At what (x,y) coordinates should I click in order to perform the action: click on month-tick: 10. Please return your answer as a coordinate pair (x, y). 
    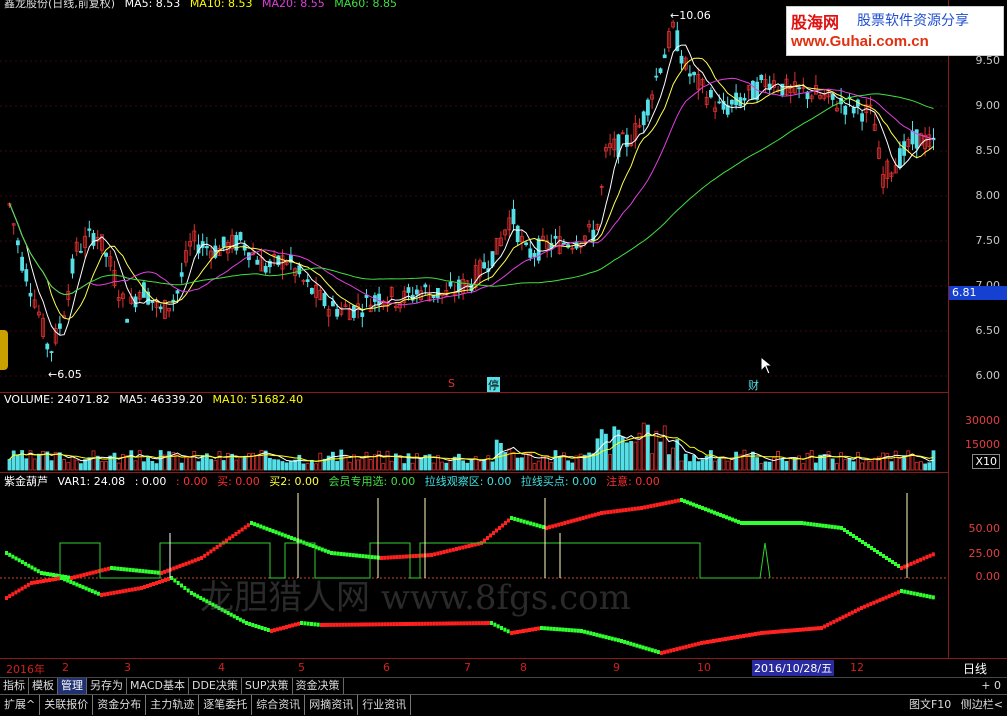
    Looking at the image, I should click on (704, 667).